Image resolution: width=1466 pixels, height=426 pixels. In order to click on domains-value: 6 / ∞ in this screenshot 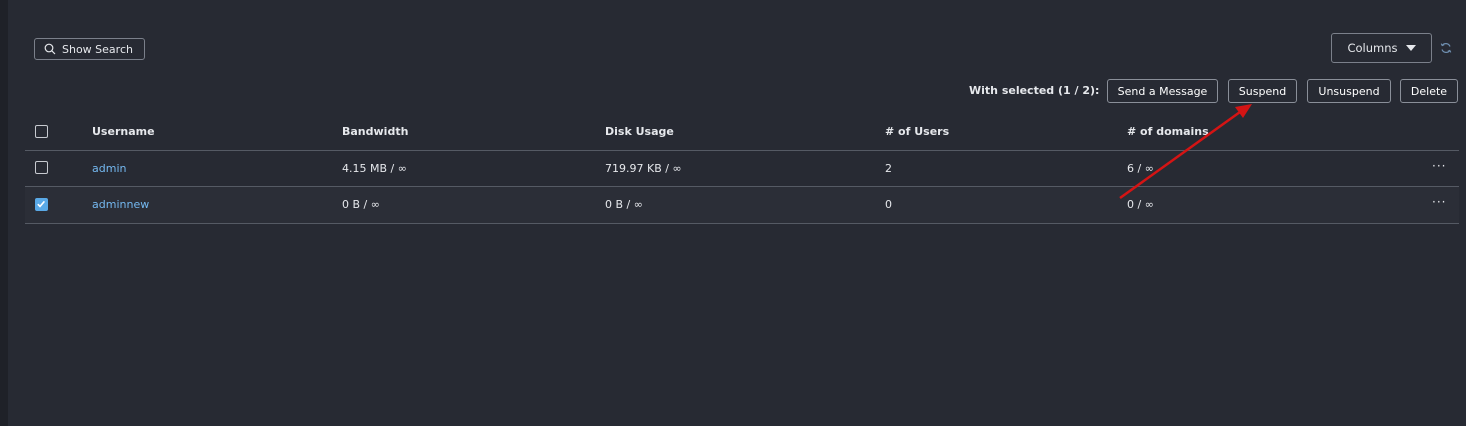, I will do `click(1140, 168)`.